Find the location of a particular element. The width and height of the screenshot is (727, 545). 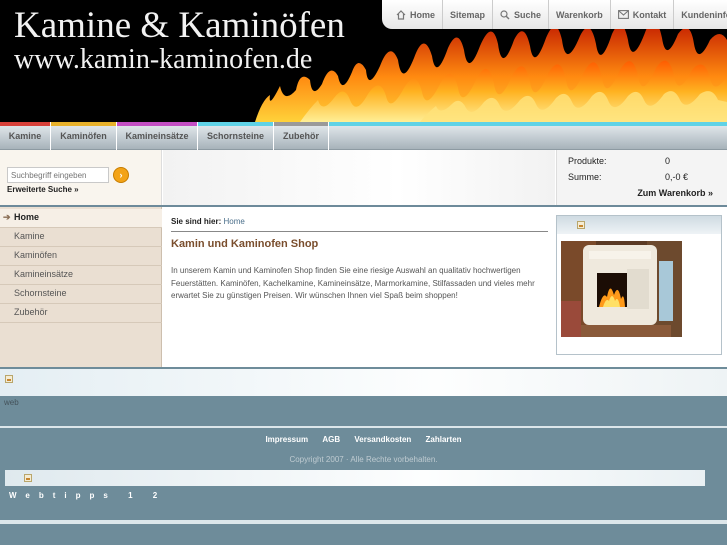

web-text: web is located at coordinates (11, 402).